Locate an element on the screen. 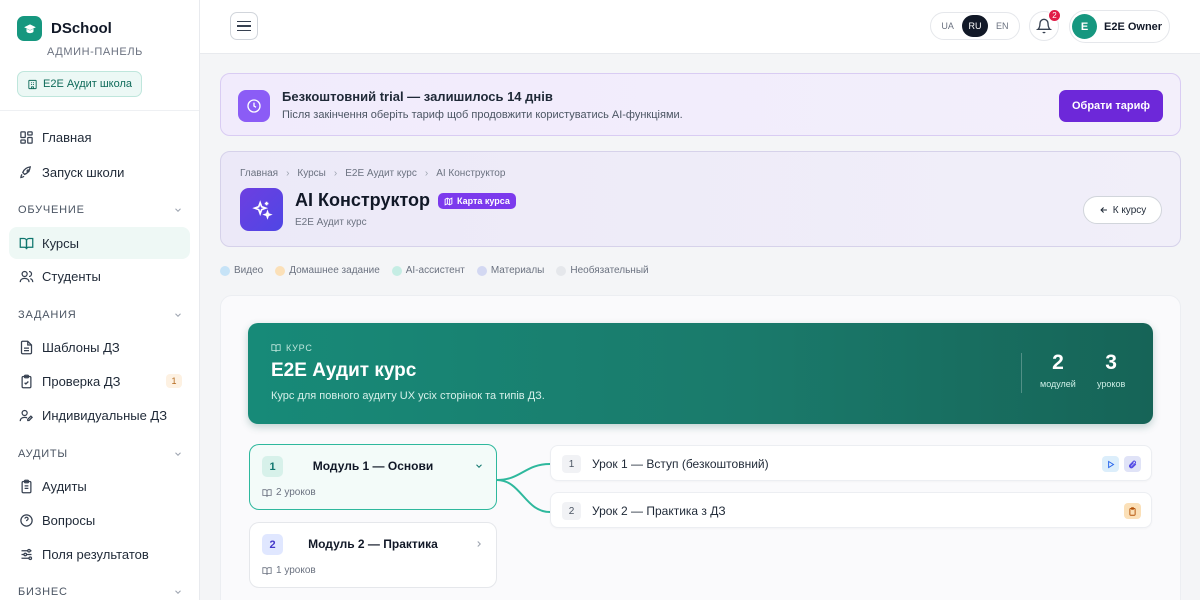 The image size is (1200, 600). module-card-2: 2 Модуль 2 — Практика 1 уроков is located at coordinates (373, 555).